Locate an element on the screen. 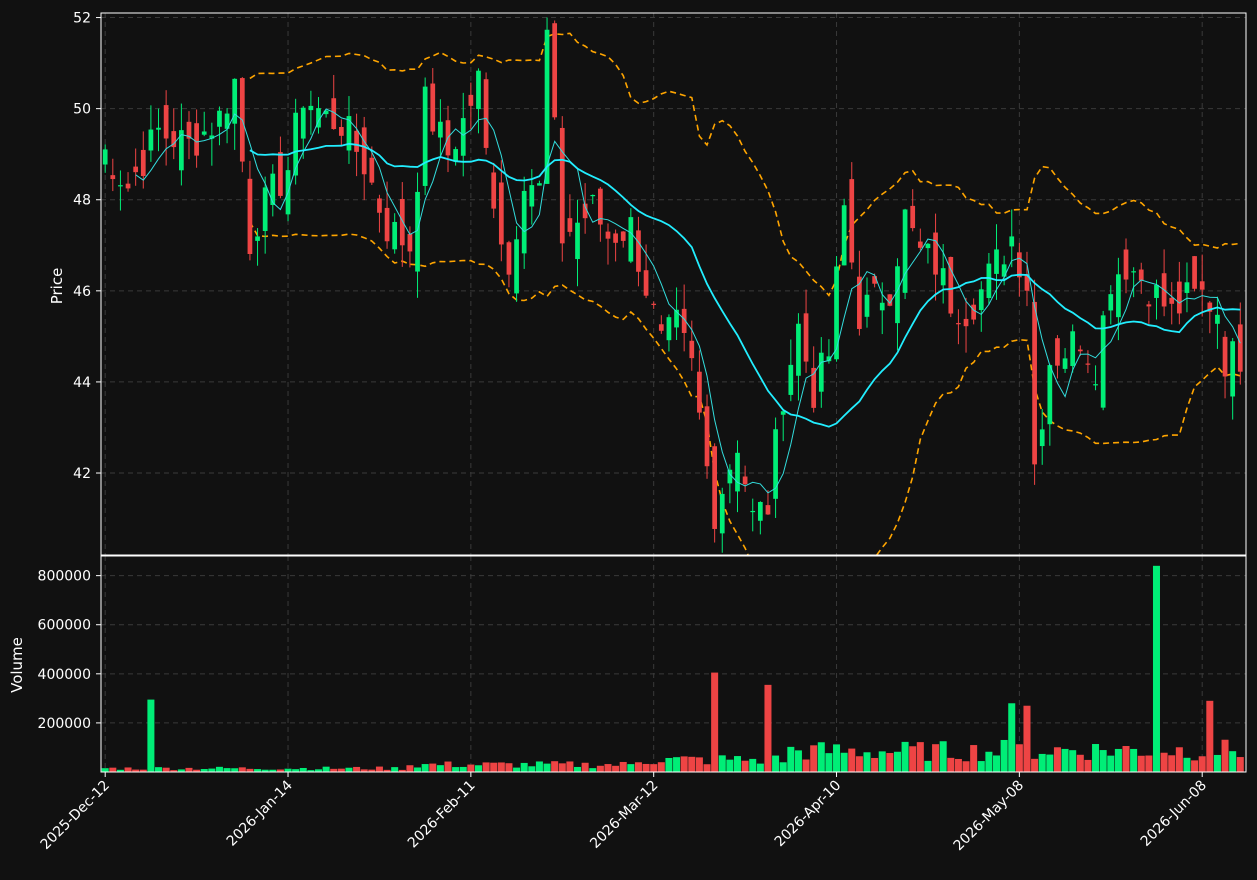 Image resolution: width=1257 pixels, height=880 pixels. price-axis-label: Price is located at coordinates (57, 286).